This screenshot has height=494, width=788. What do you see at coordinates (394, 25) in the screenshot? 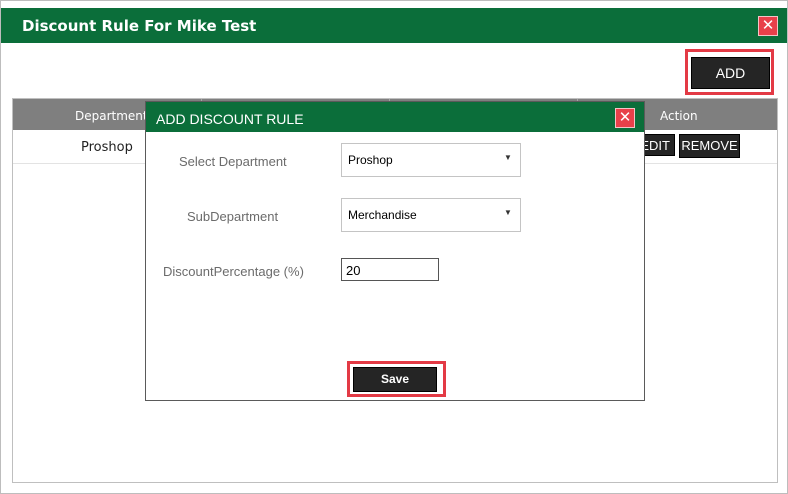
I see `window-title-bar: Discount Rule For Mike Test ✕` at bounding box center [394, 25].